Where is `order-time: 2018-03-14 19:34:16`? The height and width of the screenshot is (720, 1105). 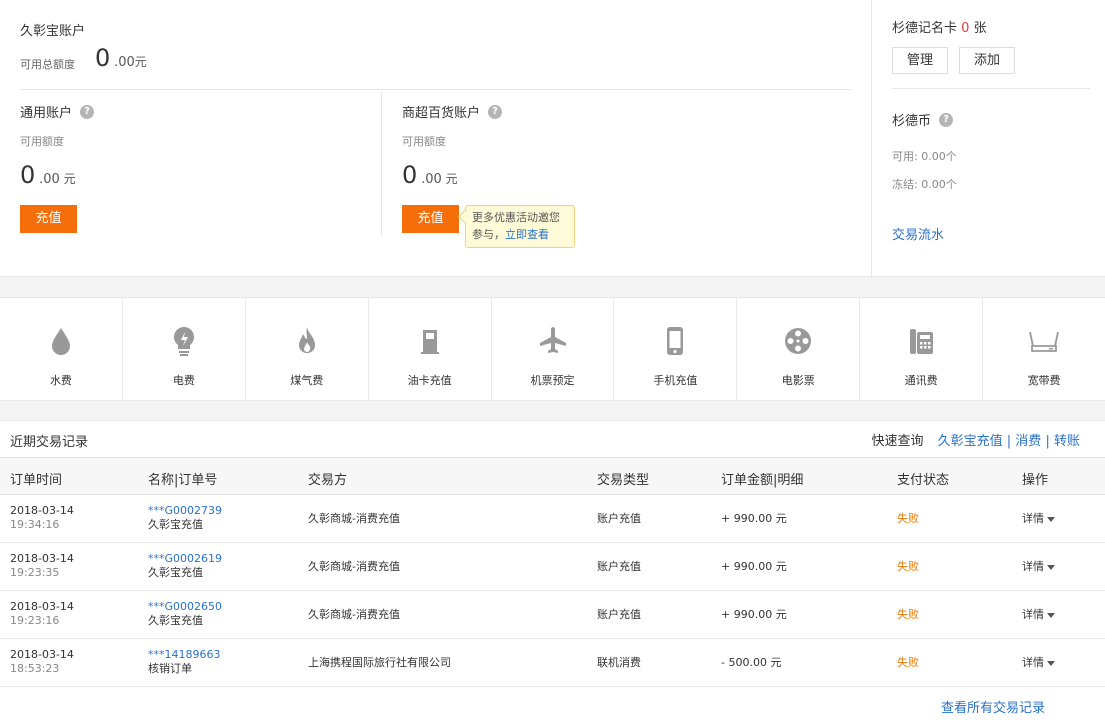 order-time: 2018-03-14 19:34:16 is located at coordinates (42, 518).